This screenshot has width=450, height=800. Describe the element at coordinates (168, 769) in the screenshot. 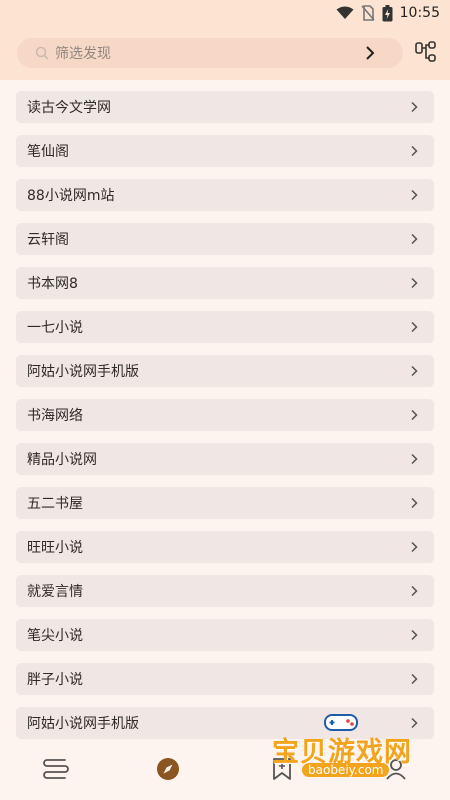

I see `compass-icon` at that location.